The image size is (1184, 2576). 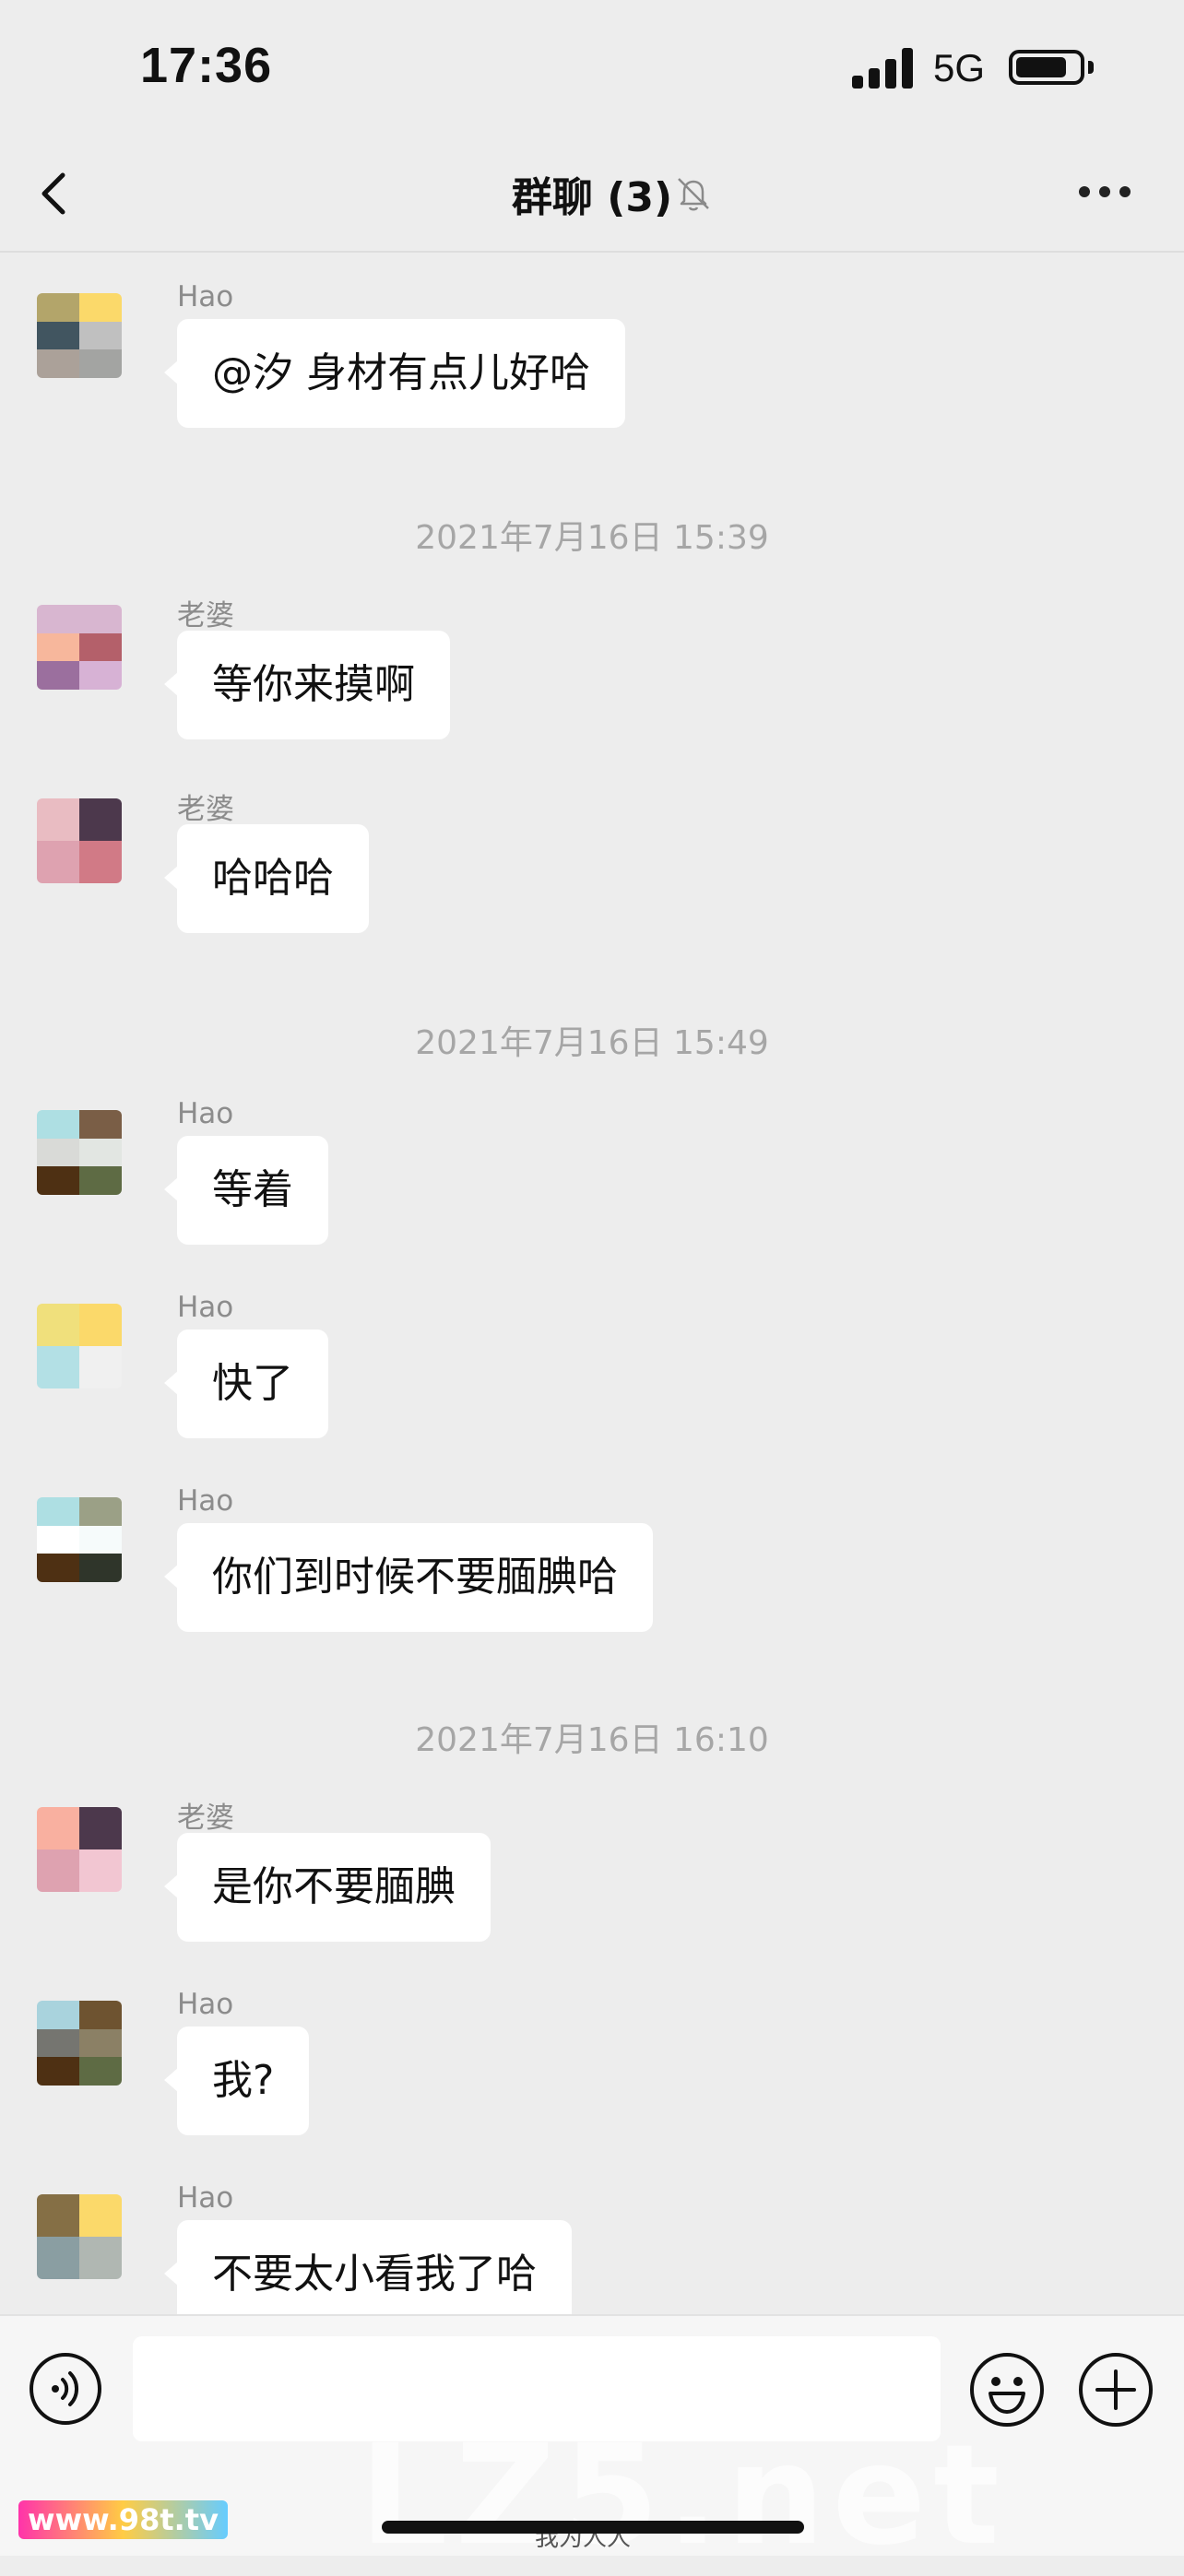 I want to click on timestamp: 2021年7月16日 16:10, so click(x=592, y=1740).